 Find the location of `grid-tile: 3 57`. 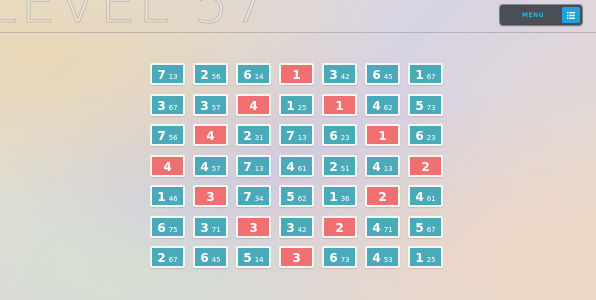

grid-tile: 3 57 is located at coordinates (210, 104).